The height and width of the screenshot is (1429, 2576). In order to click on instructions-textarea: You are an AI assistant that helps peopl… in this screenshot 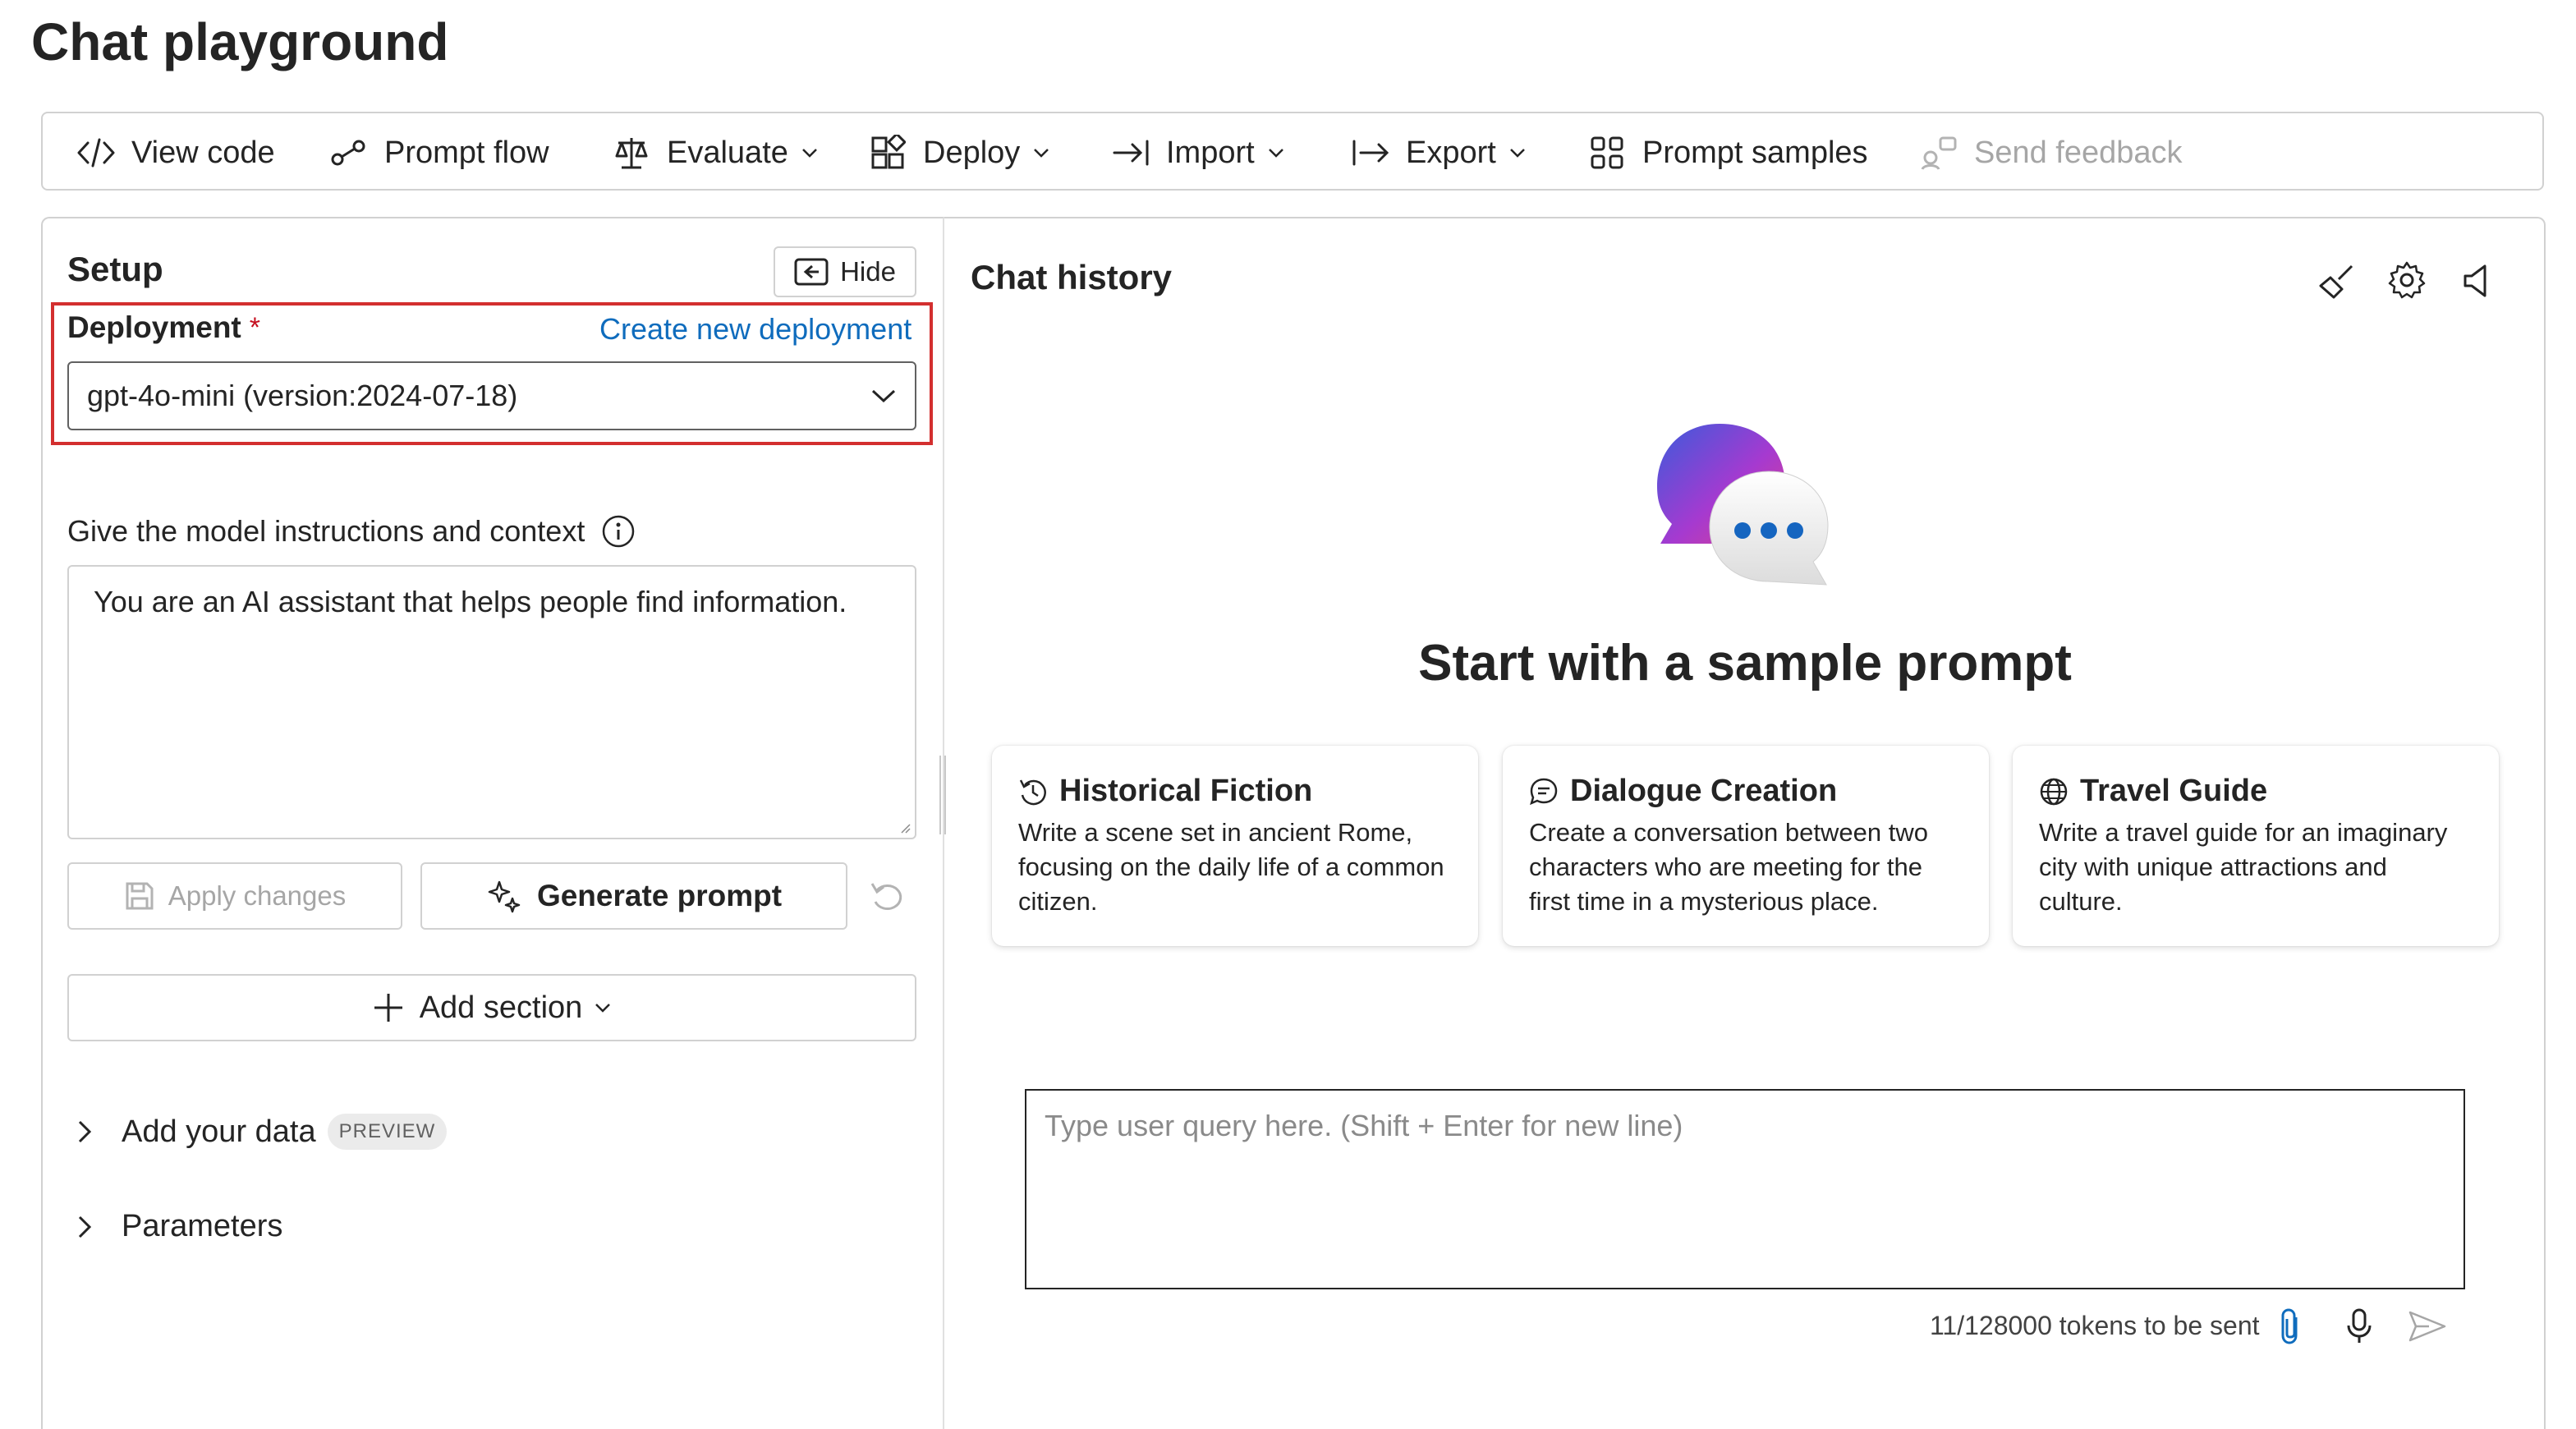, I will do `click(491, 702)`.